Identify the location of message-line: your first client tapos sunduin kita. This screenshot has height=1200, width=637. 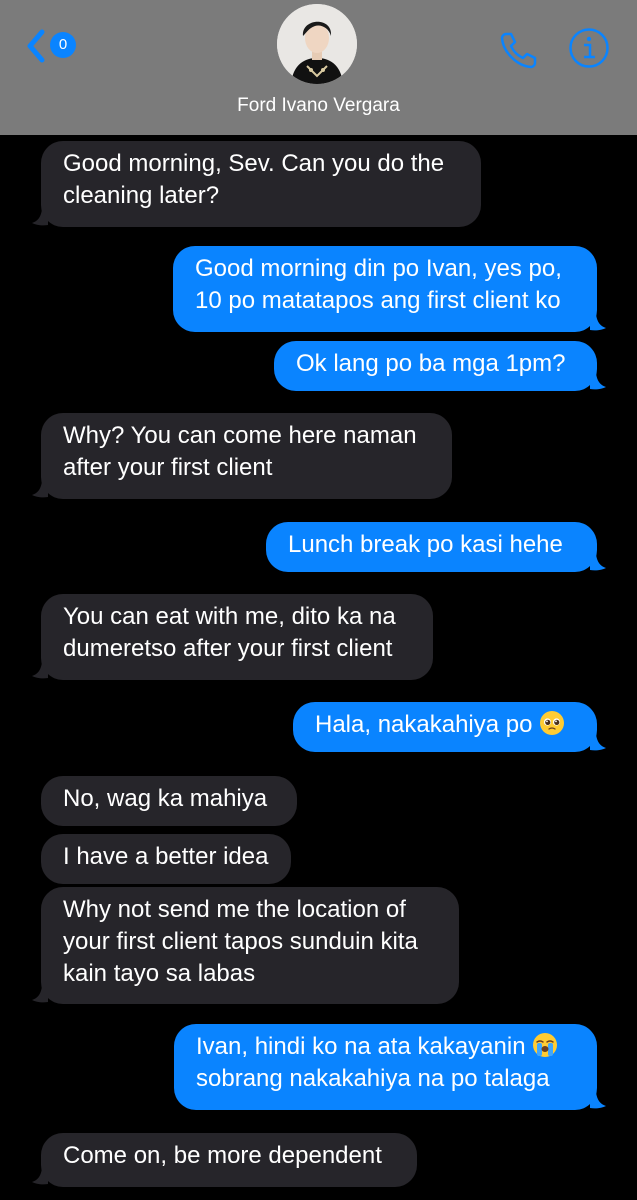
(240, 941).